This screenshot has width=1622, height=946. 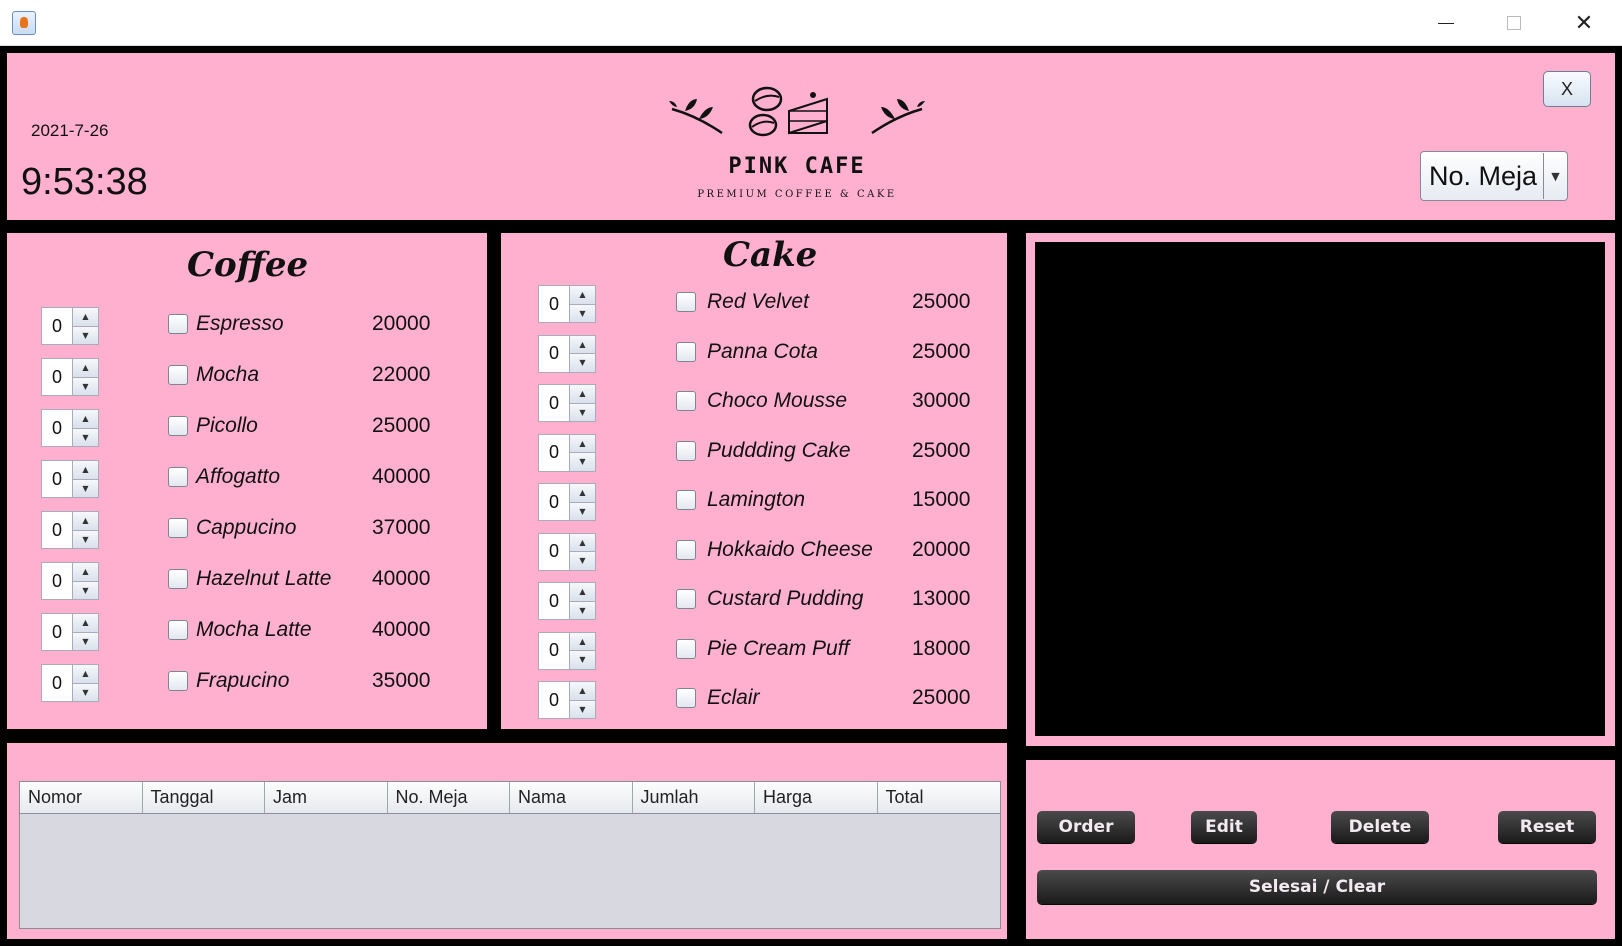 What do you see at coordinates (571, 797) in the screenshot?
I see `column-header: Nama` at bounding box center [571, 797].